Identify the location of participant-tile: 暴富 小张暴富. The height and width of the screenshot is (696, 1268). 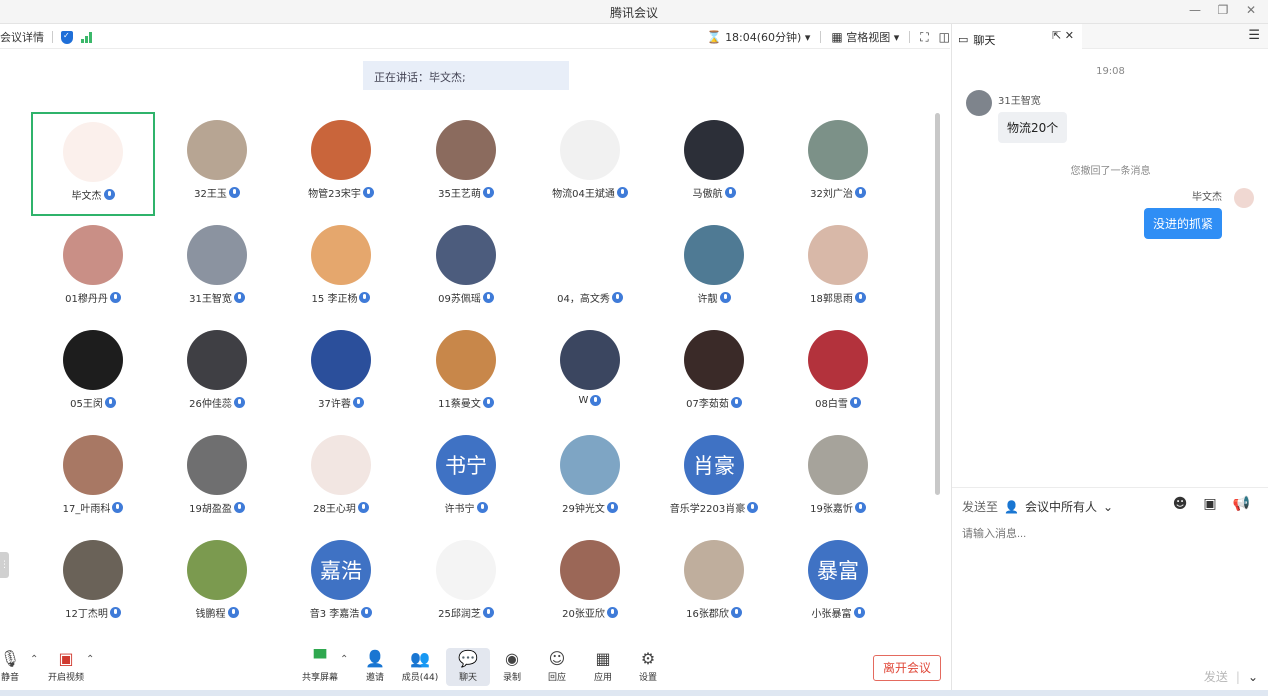
(838, 584).